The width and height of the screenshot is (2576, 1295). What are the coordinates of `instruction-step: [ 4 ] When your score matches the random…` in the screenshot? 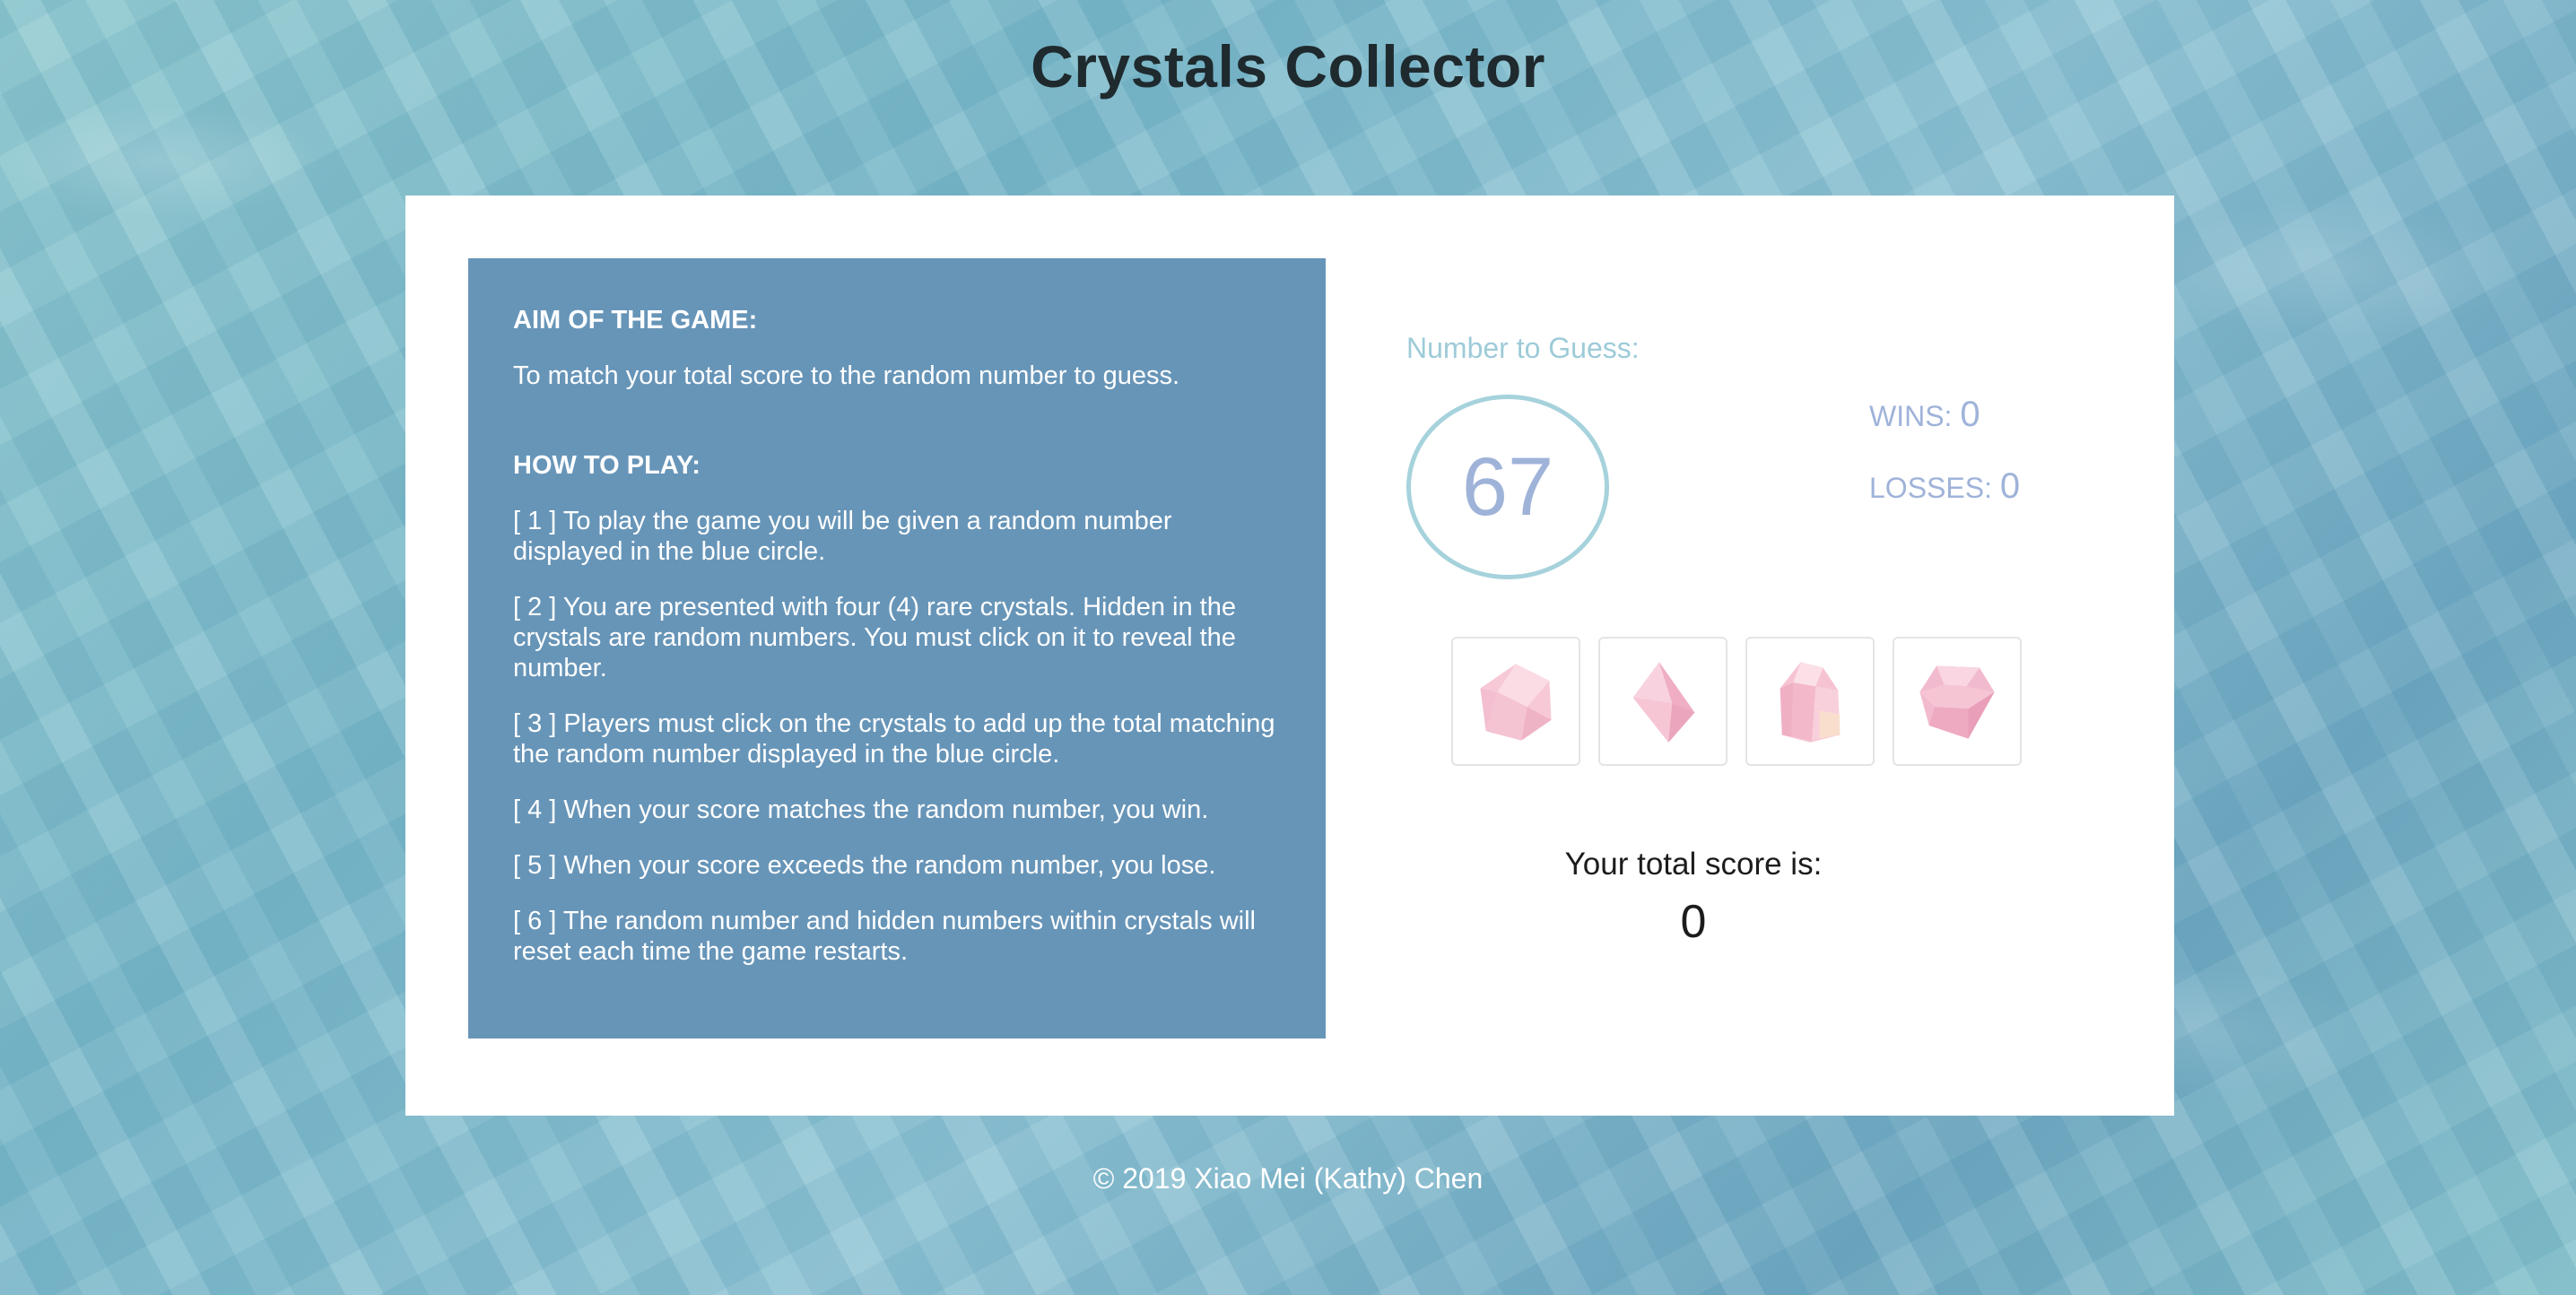 It's located at (861, 809).